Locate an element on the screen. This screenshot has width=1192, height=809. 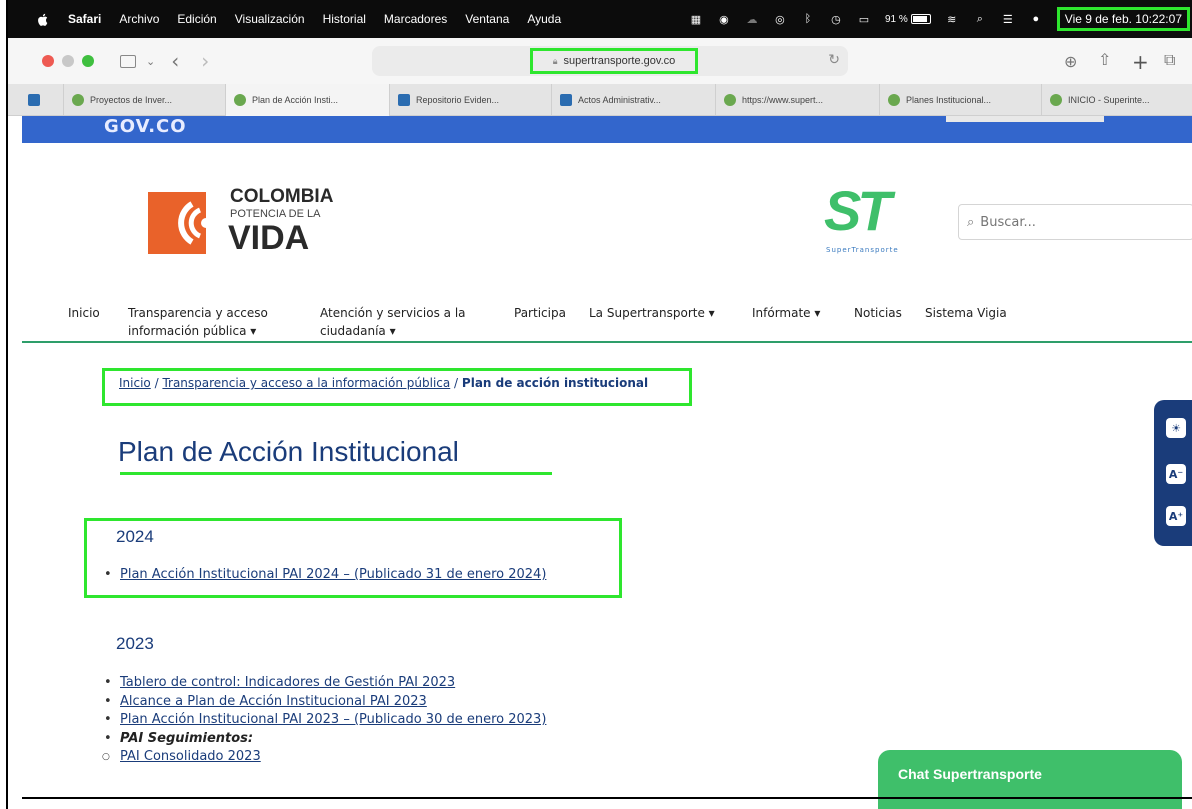
back-icon: ‹ is located at coordinates (175, 61).